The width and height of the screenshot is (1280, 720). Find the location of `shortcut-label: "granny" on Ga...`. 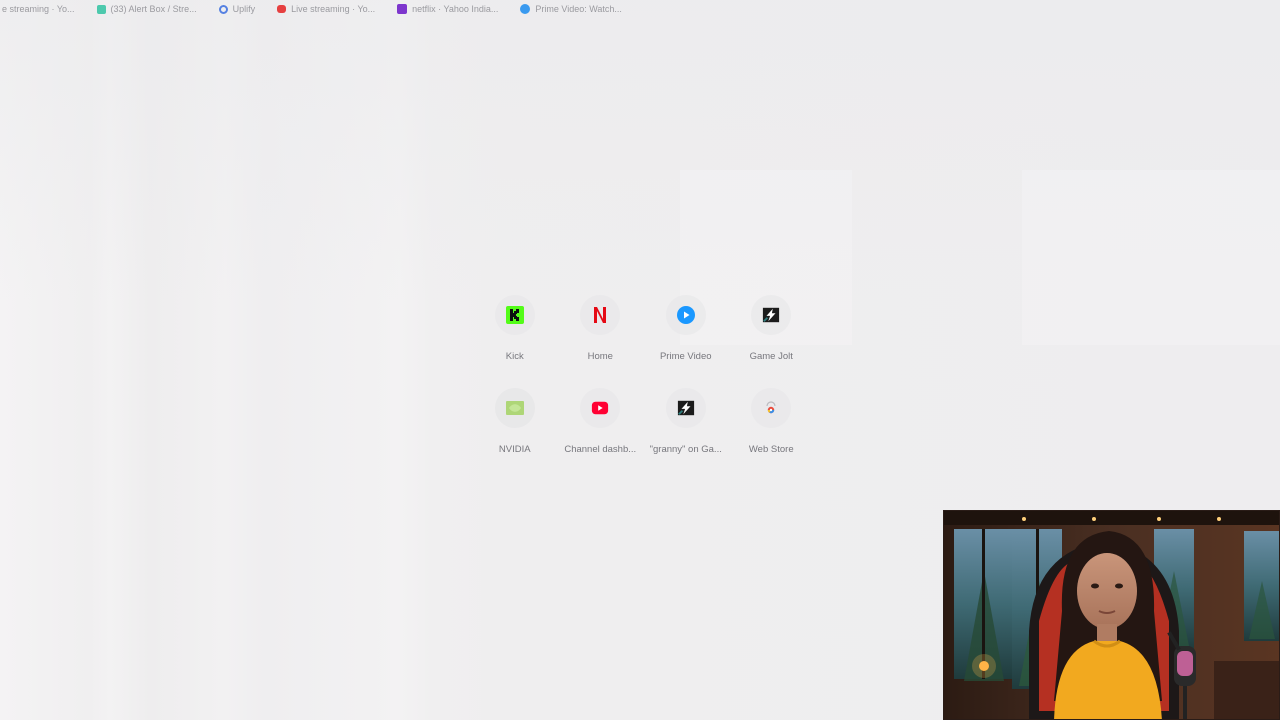

shortcut-label: "granny" on Ga... is located at coordinates (685, 449).